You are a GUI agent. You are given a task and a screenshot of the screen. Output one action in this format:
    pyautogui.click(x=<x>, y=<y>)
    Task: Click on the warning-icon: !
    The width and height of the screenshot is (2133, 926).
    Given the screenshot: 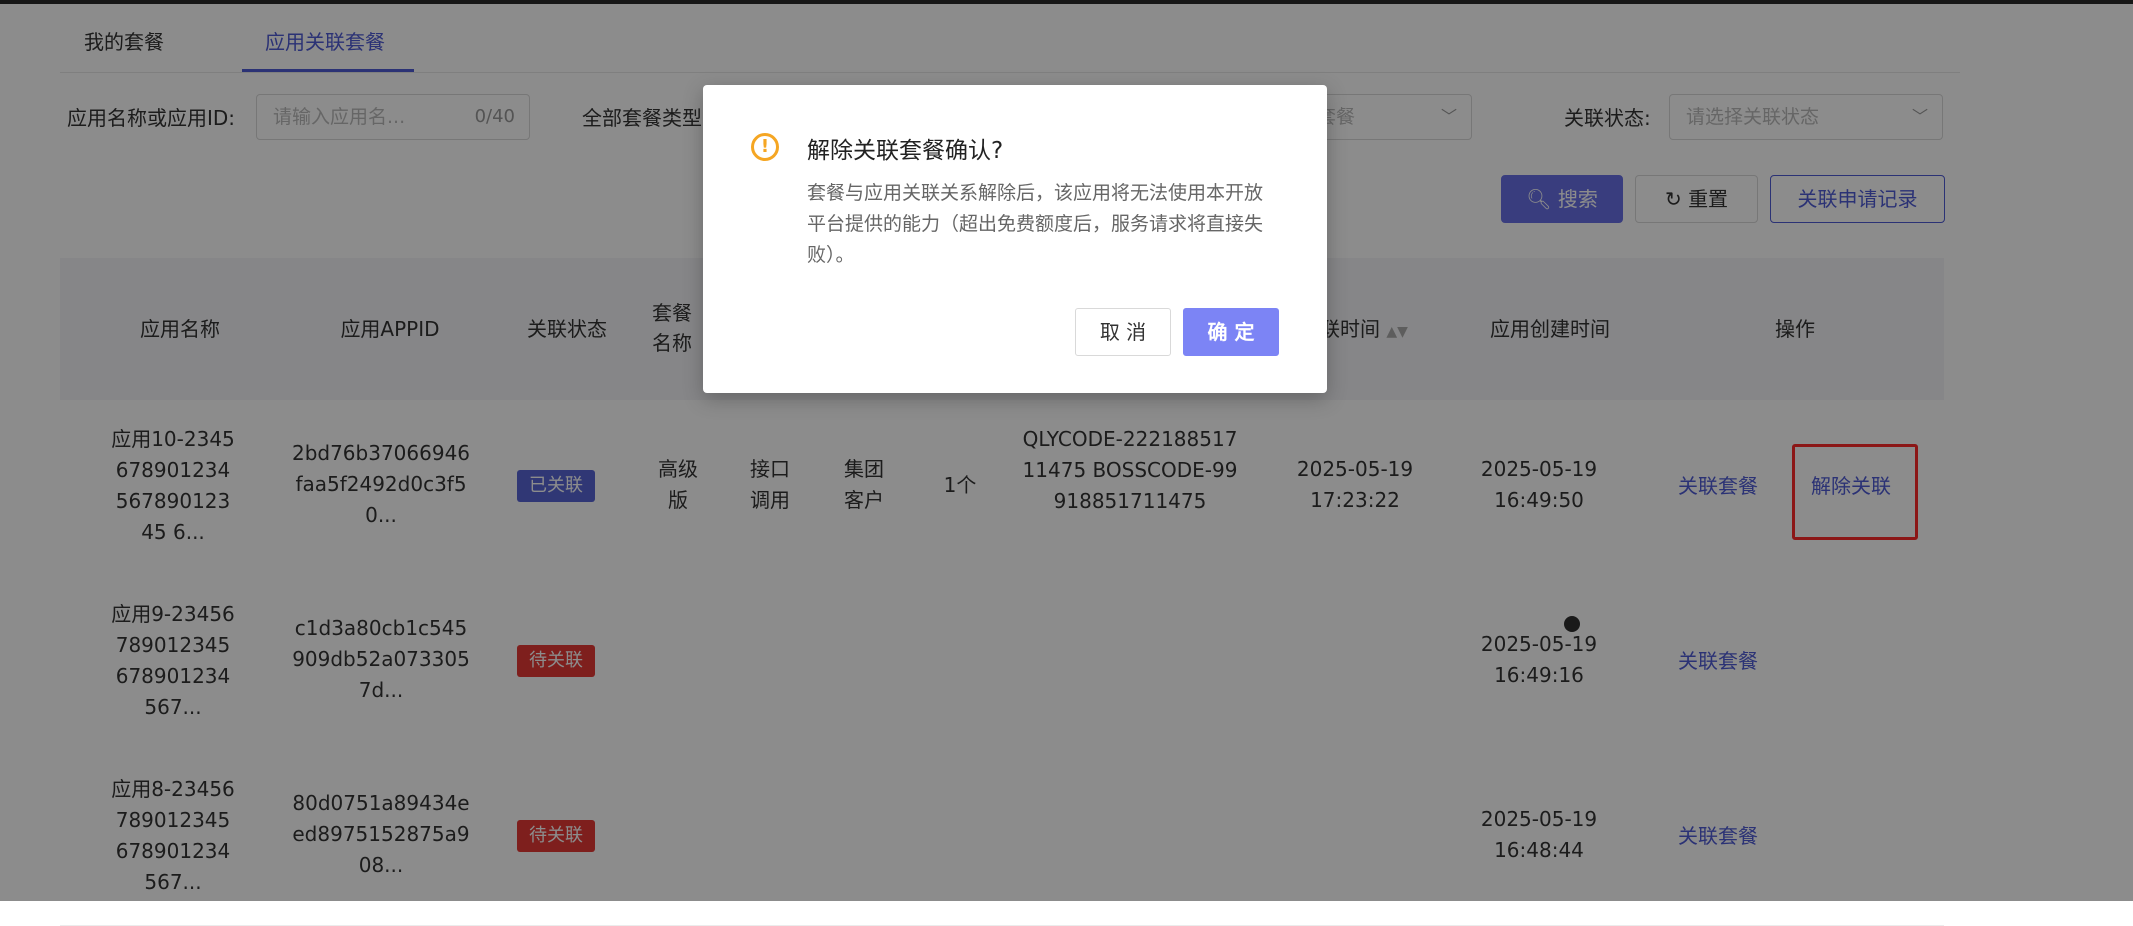 What is the action you would take?
    pyautogui.click(x=765, y=147)
    